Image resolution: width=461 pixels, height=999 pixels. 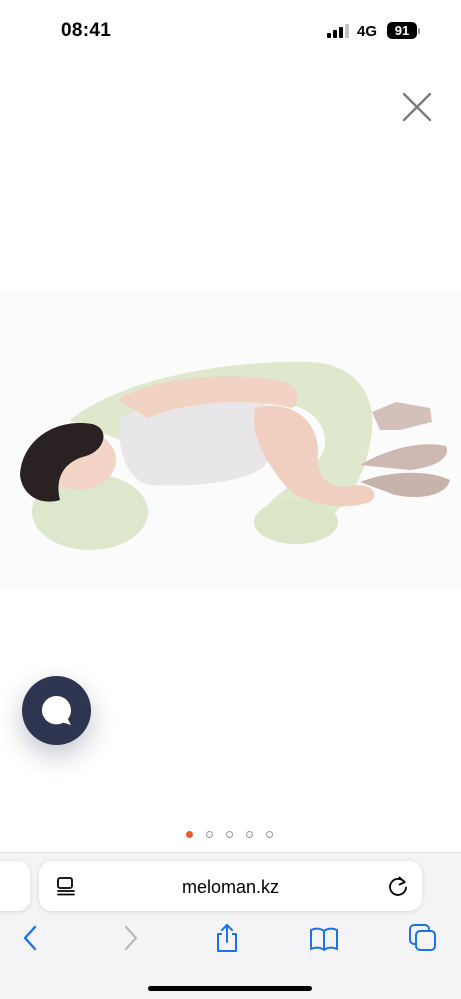 I want to click on browser-bar: meloman.kz, so click(x=230, y=925).